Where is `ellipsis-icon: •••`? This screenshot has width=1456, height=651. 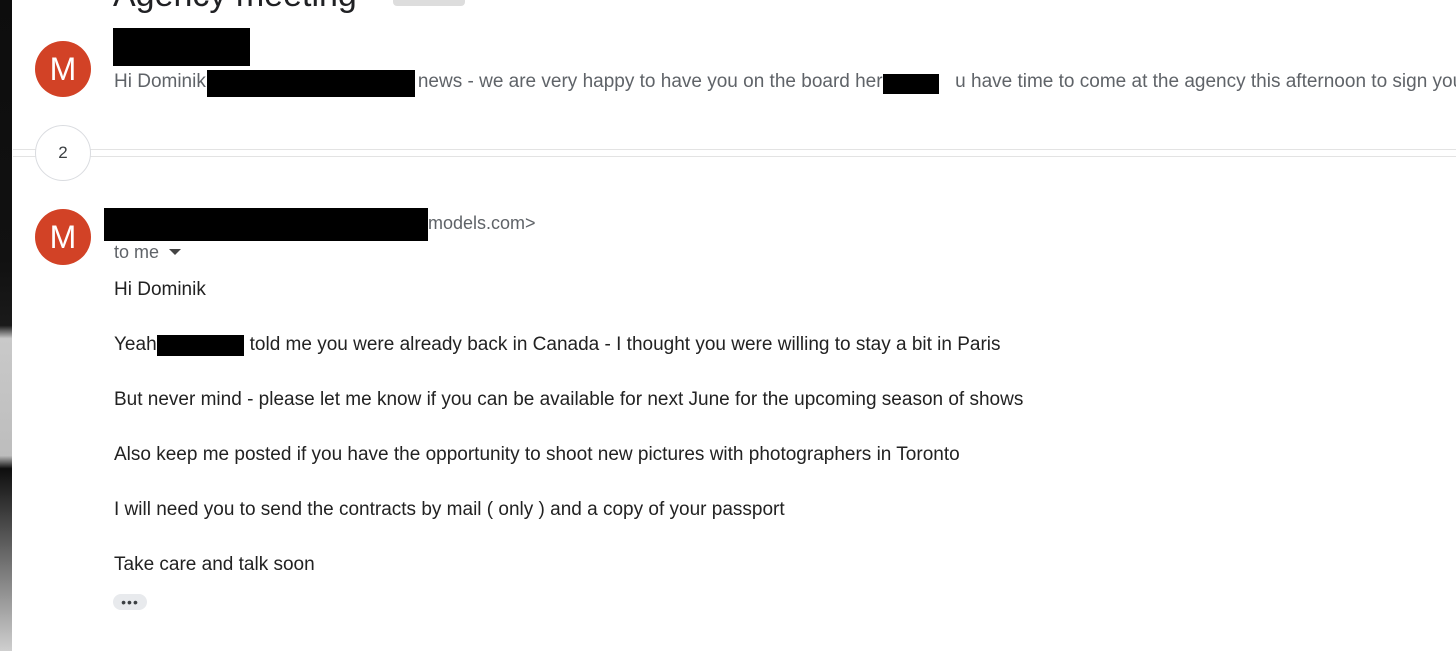
ellipsis-icon: ••• is located at coordinates (130, 602).